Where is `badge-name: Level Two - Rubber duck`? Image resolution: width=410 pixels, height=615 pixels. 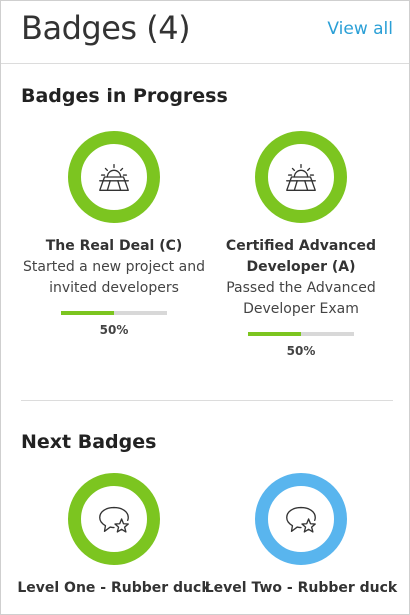
badge-name: Level Two - Rubber duck is located at coordinates (301, 588).